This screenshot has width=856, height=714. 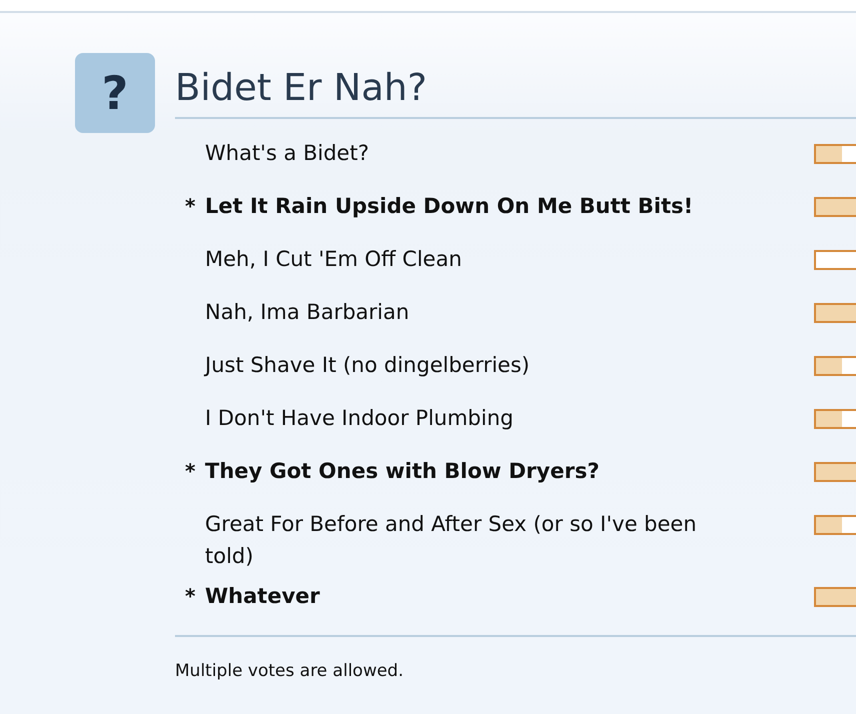 I want to click on option-label: Whatever, so click(x=263, y=596).